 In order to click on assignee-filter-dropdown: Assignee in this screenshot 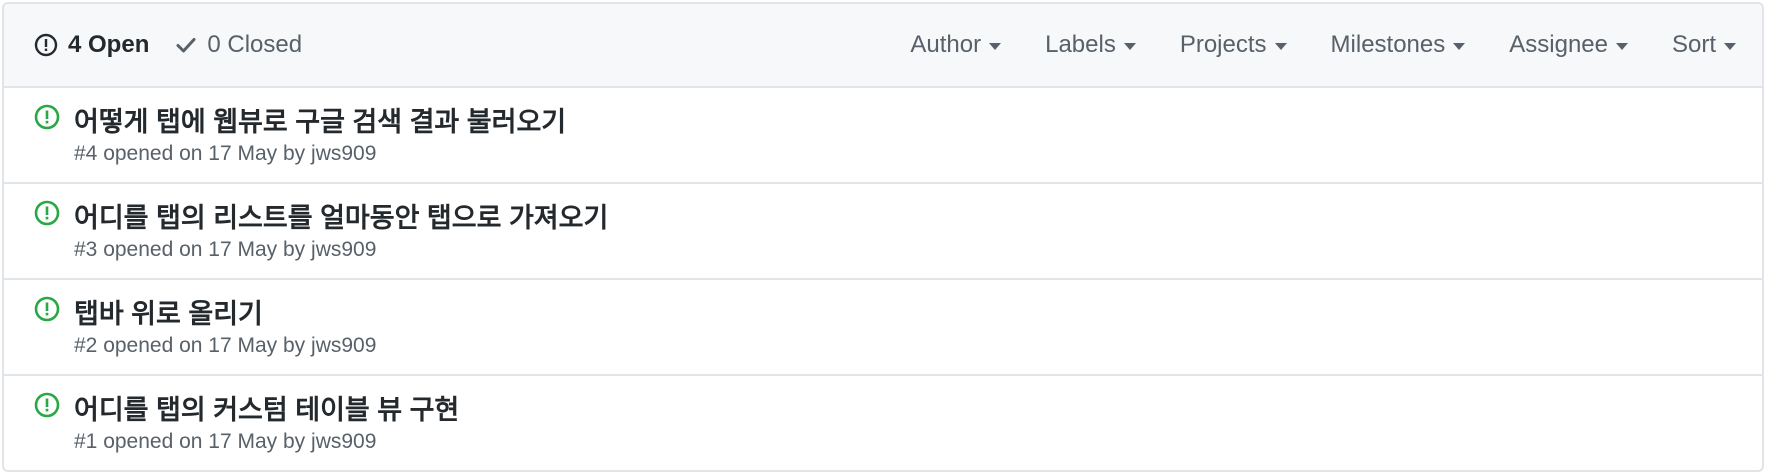, I will do `click(1568, 45)`.